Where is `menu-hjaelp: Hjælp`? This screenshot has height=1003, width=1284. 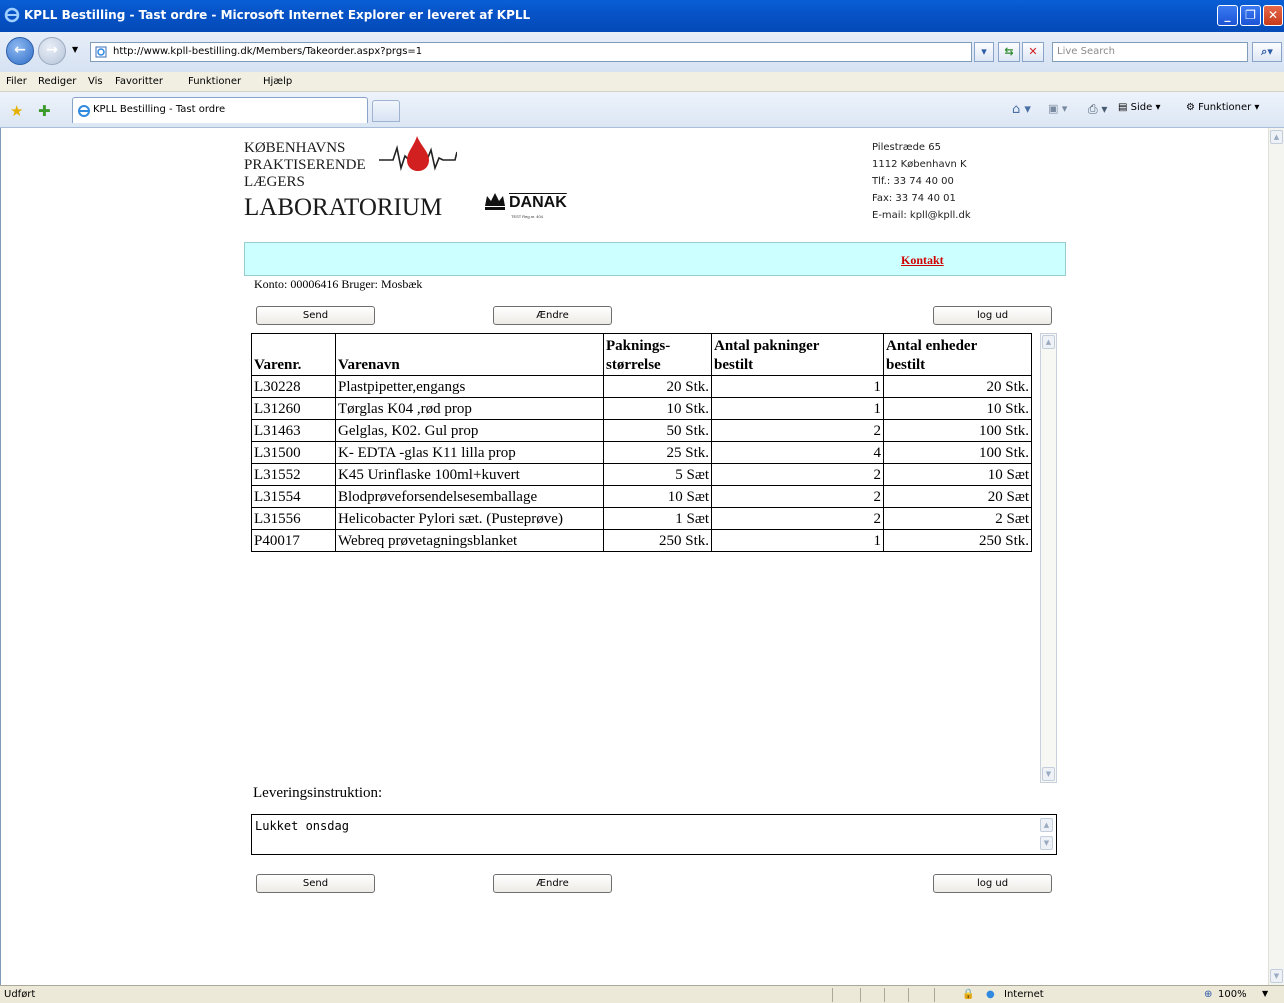 menu-hjaelp: Hjælp is located at coordinates (277, 81).